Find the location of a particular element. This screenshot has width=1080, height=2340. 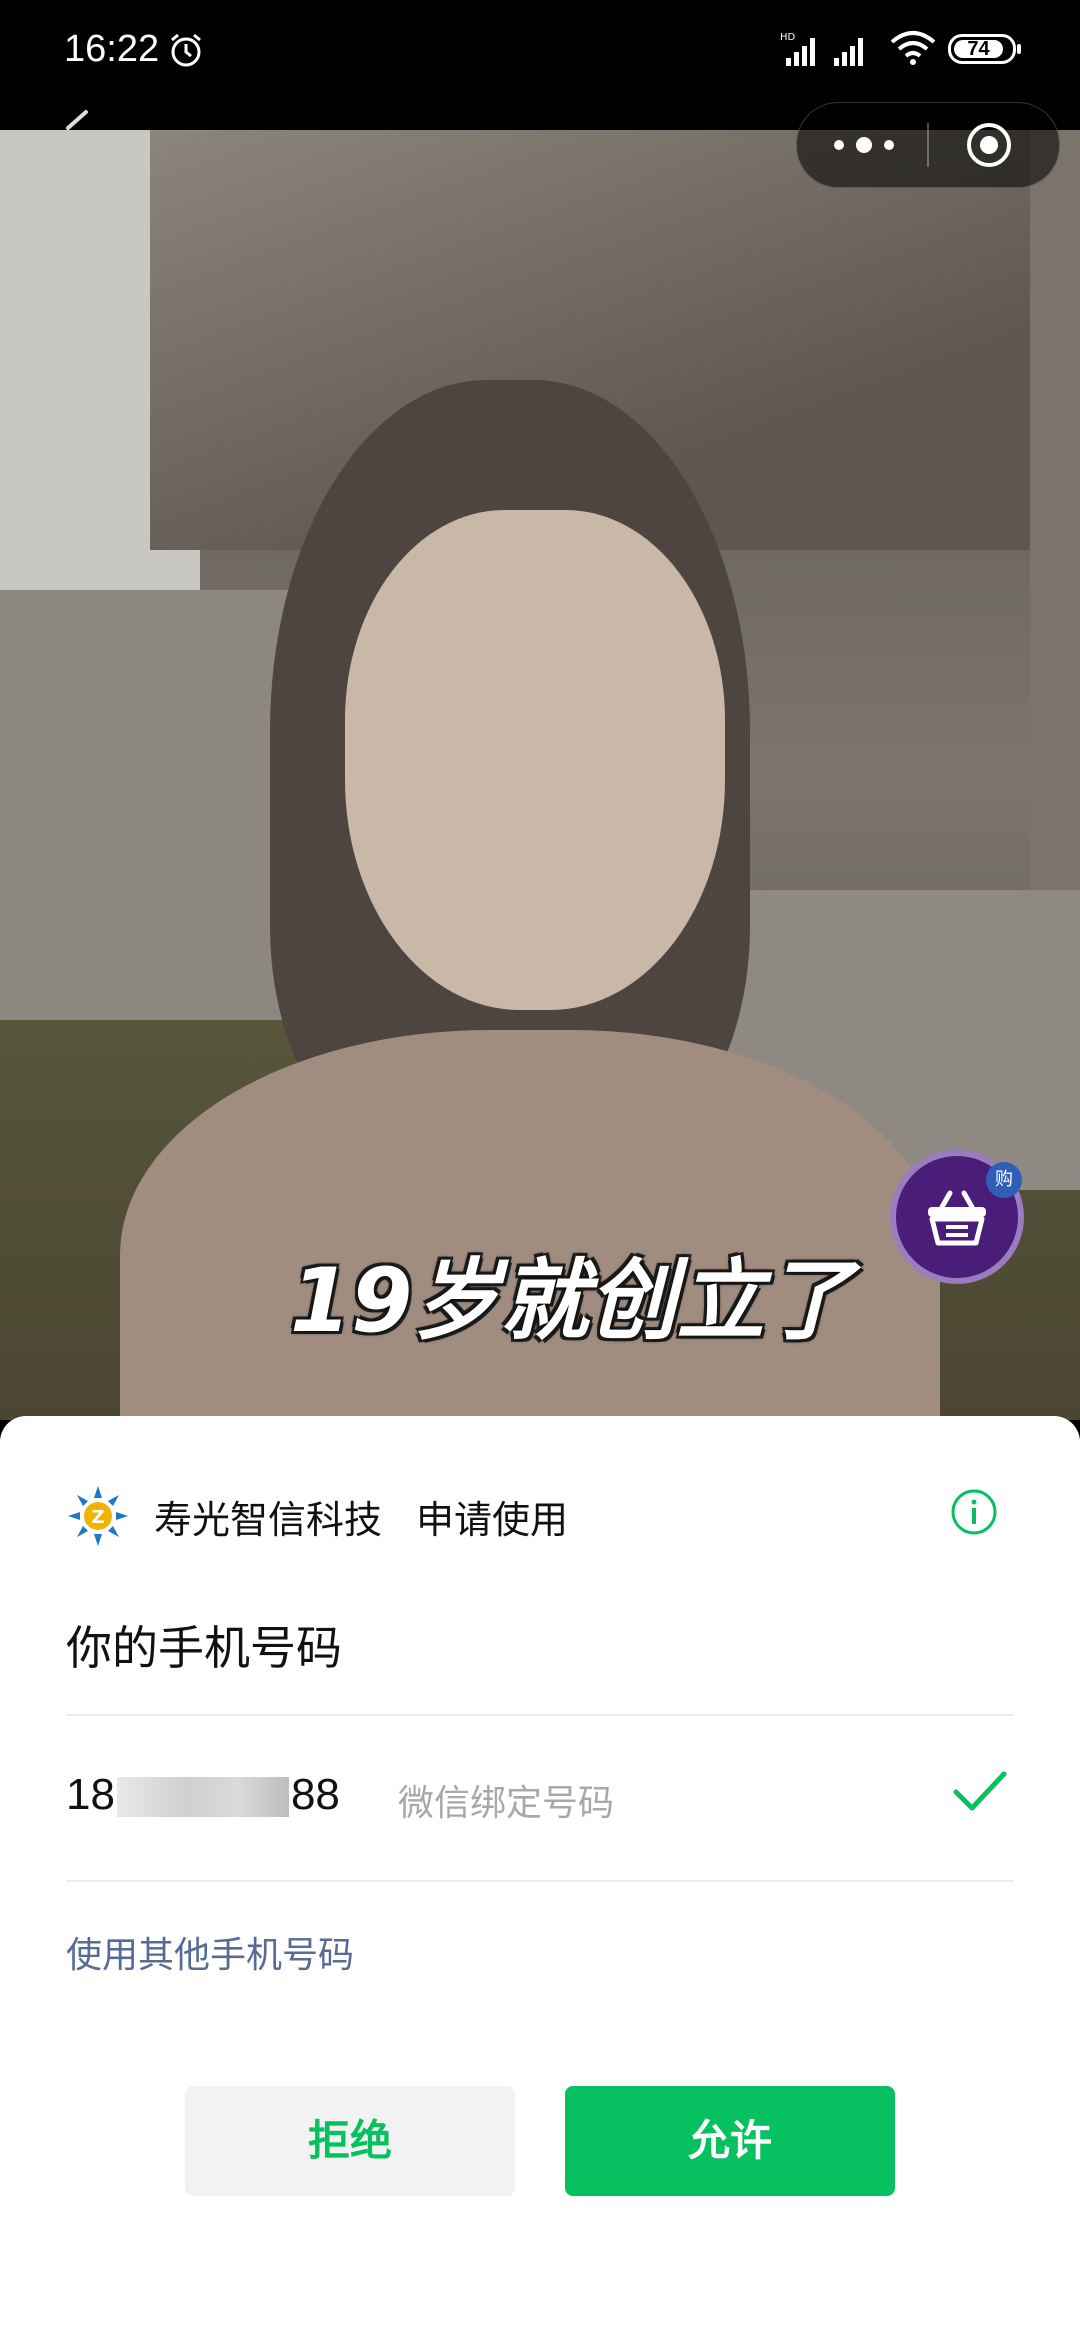

phone-number: 18 88 is located at coordinates (203, 1795).